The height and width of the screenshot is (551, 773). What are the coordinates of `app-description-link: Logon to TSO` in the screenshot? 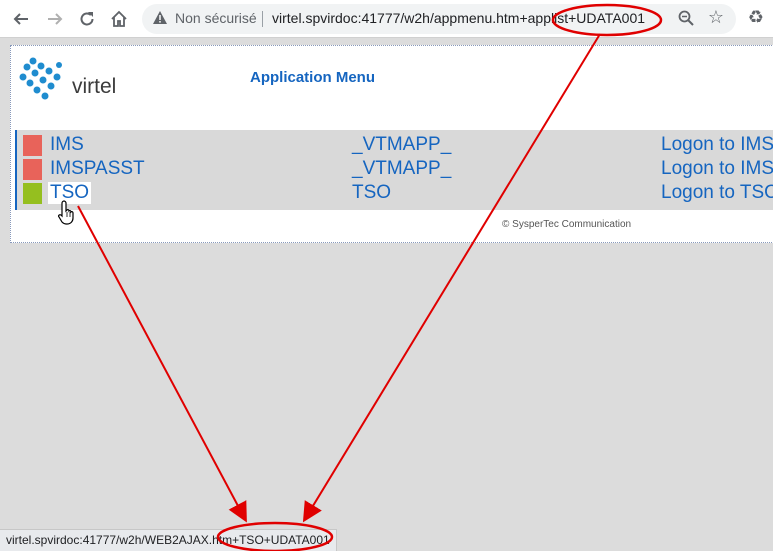 It's located at (717, 193).